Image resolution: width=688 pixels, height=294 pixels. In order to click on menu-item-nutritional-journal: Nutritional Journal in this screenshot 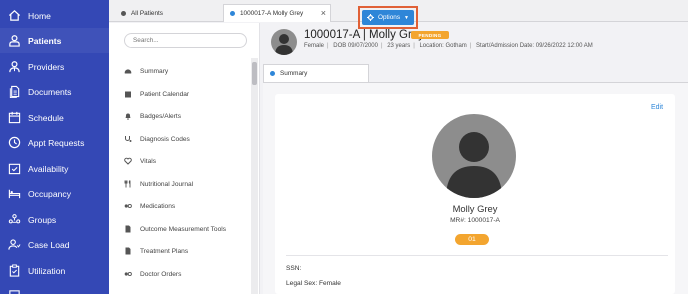, I will do `click(158, 184)`.